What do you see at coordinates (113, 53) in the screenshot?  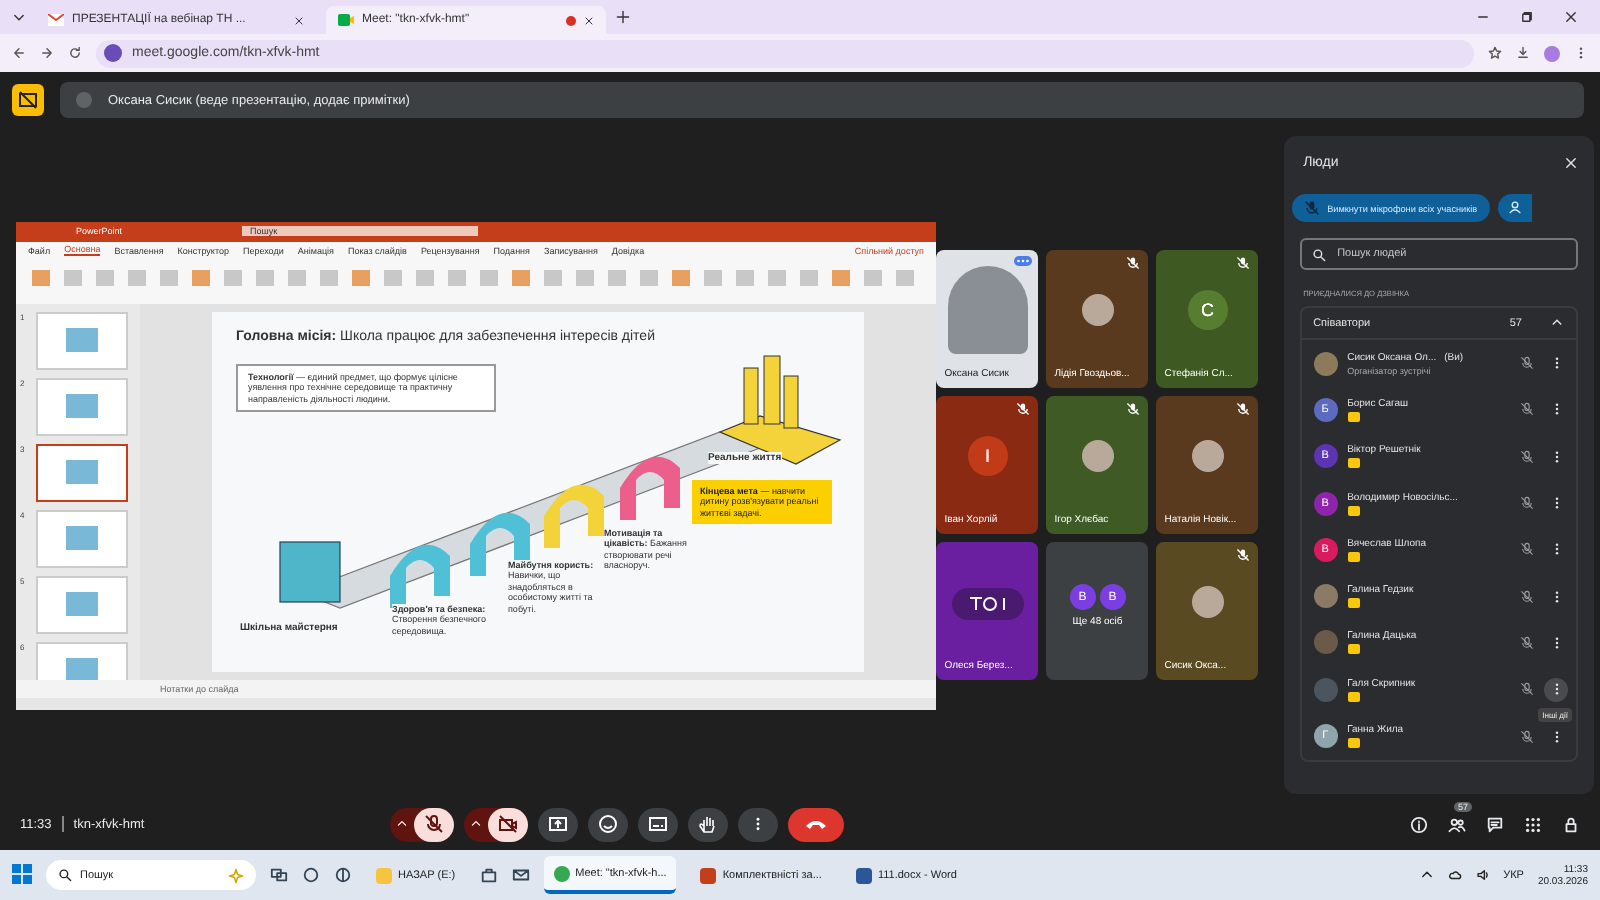 I see `site-icon` at bounding box center [113, 53].